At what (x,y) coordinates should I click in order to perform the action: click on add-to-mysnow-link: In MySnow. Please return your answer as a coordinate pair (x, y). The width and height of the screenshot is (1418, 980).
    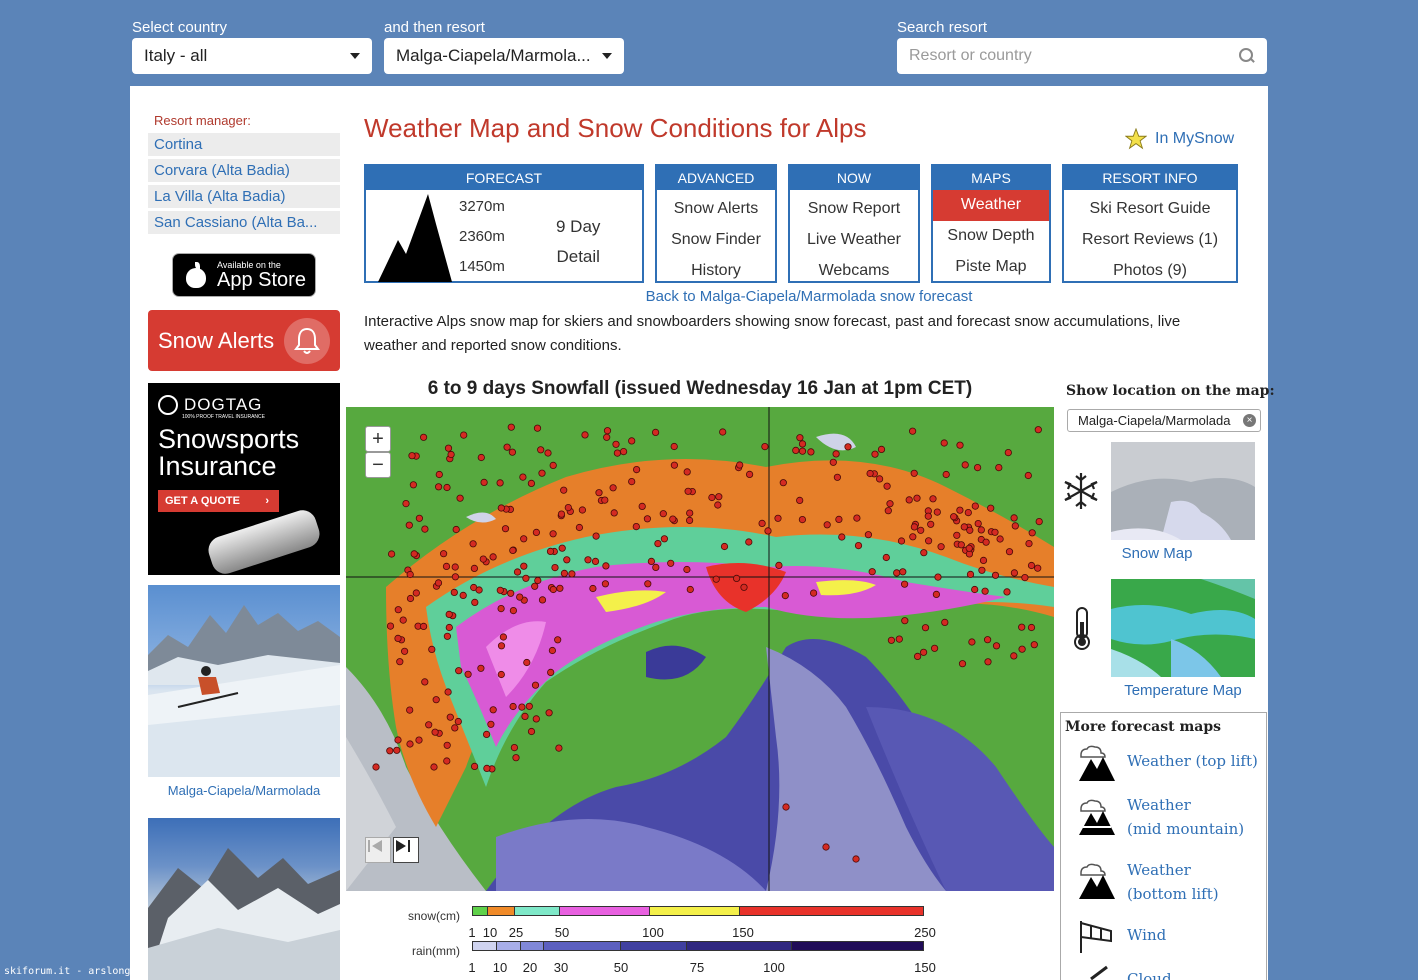
    Looking at the image, I should click on (1179, 139).